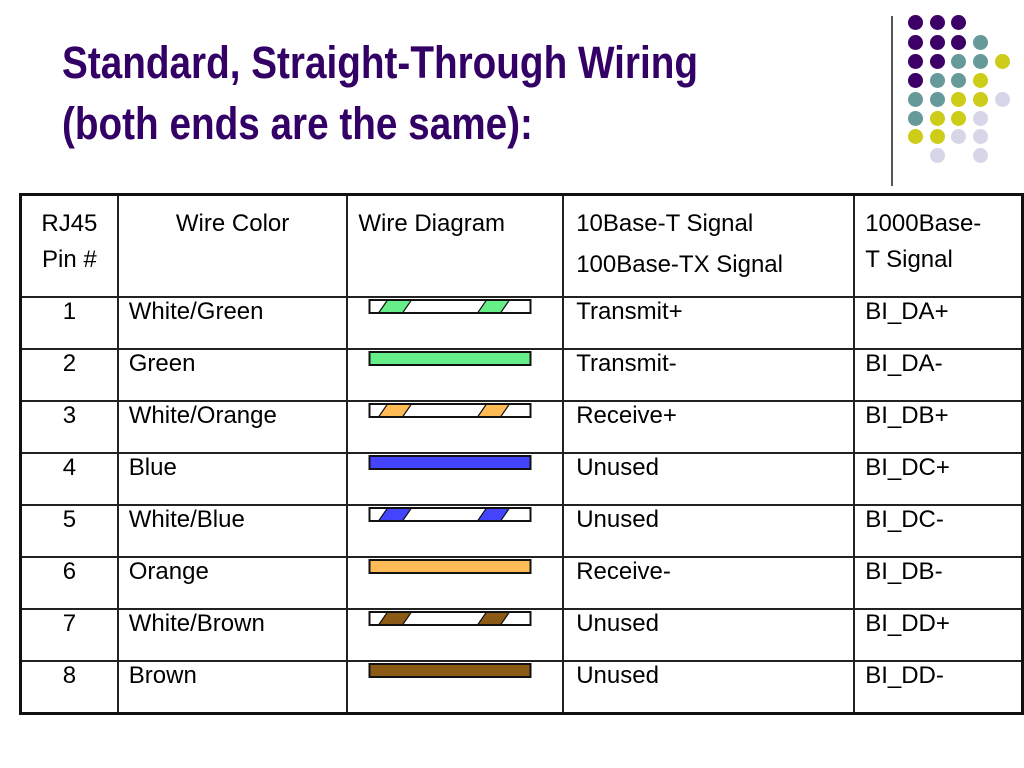 This screenshot has width=1024, height=768. I want to click on table-row: 7 White/Brown Unused BI_DD+, so click(521, 635).